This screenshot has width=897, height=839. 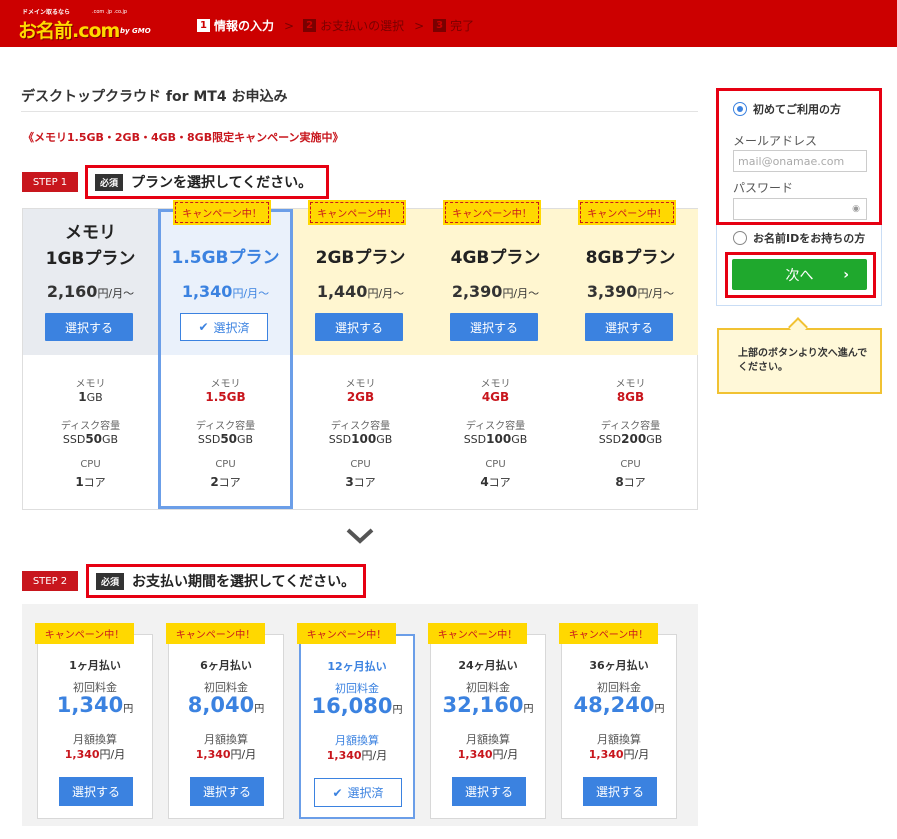 What do you see at coordinates (214, 482) in the screenshot?
I see `spec-value: 2` at bounding box center [214, 482].